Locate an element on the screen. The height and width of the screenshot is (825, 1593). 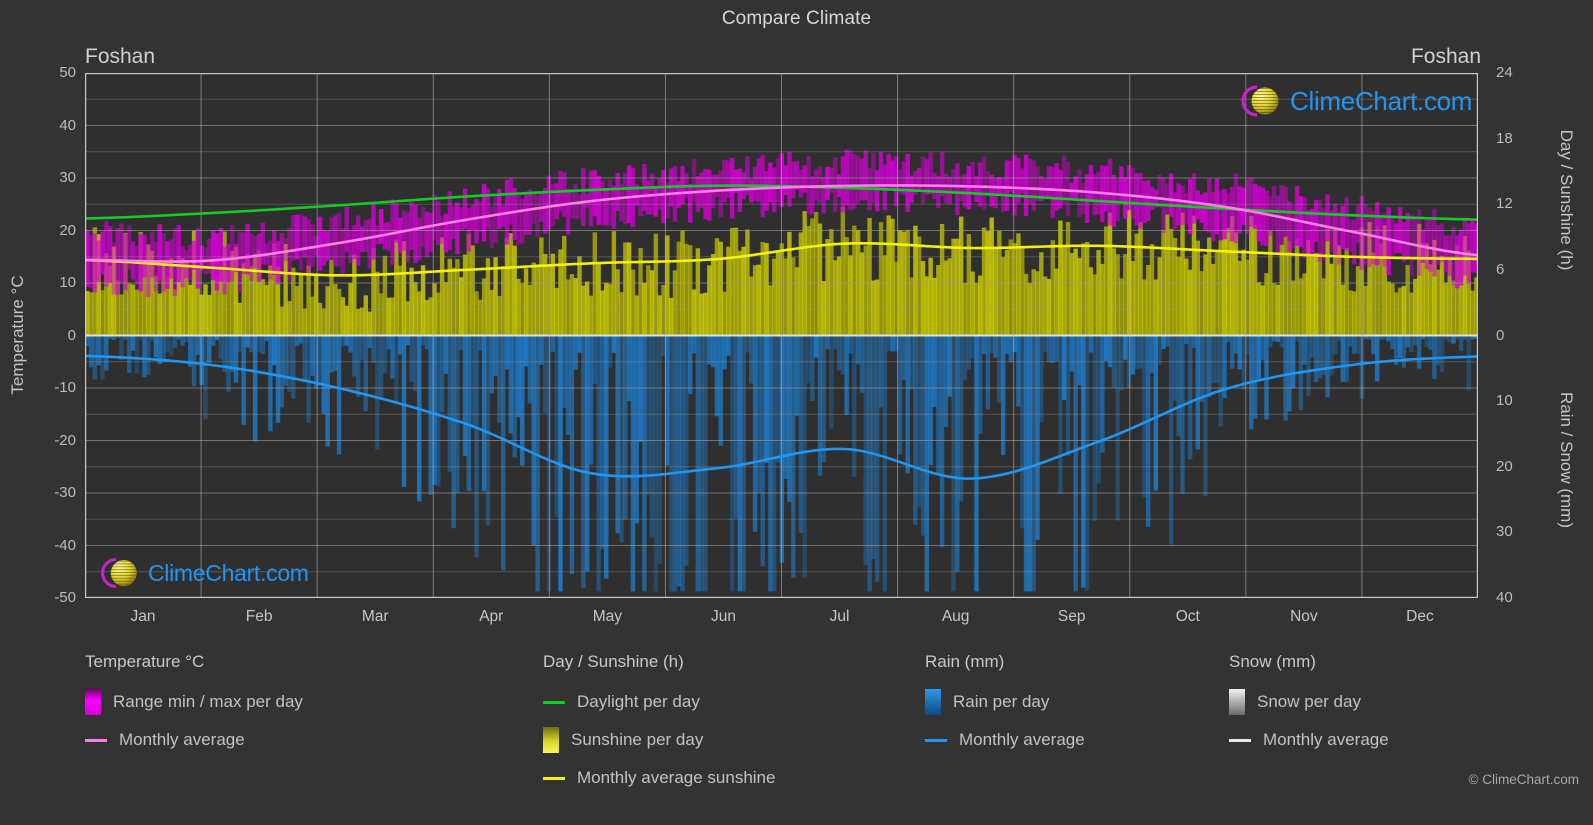
legend-item-label: Sunshine per day is located at coordinates (637, 739).